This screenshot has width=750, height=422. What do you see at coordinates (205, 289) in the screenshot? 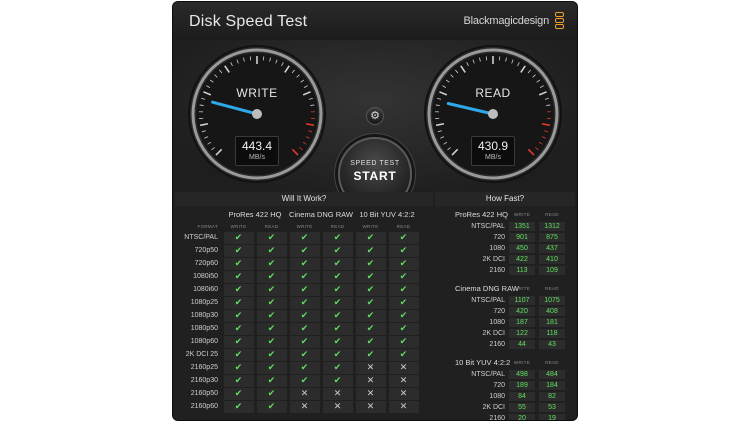
I see `format-label: 1080i60` at bounding box center [205, 289].